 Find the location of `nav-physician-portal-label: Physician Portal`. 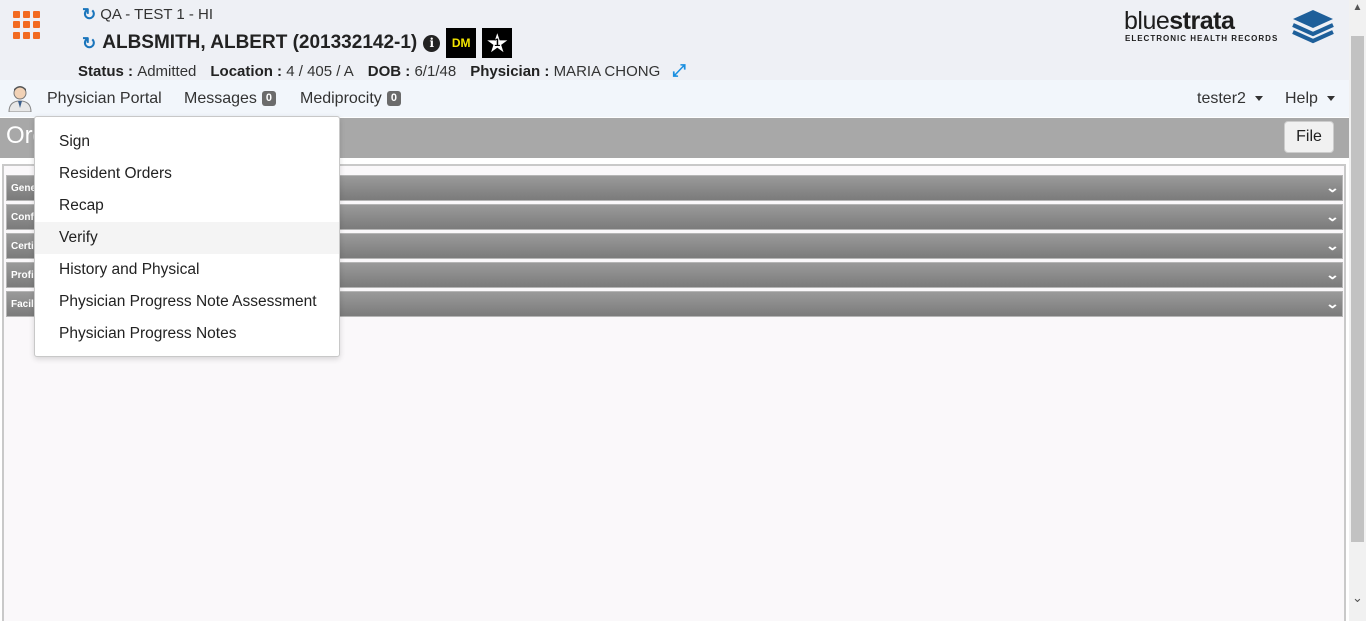

nav-physician-portal-label: Physician Portal is located at coordinates (104, 98).